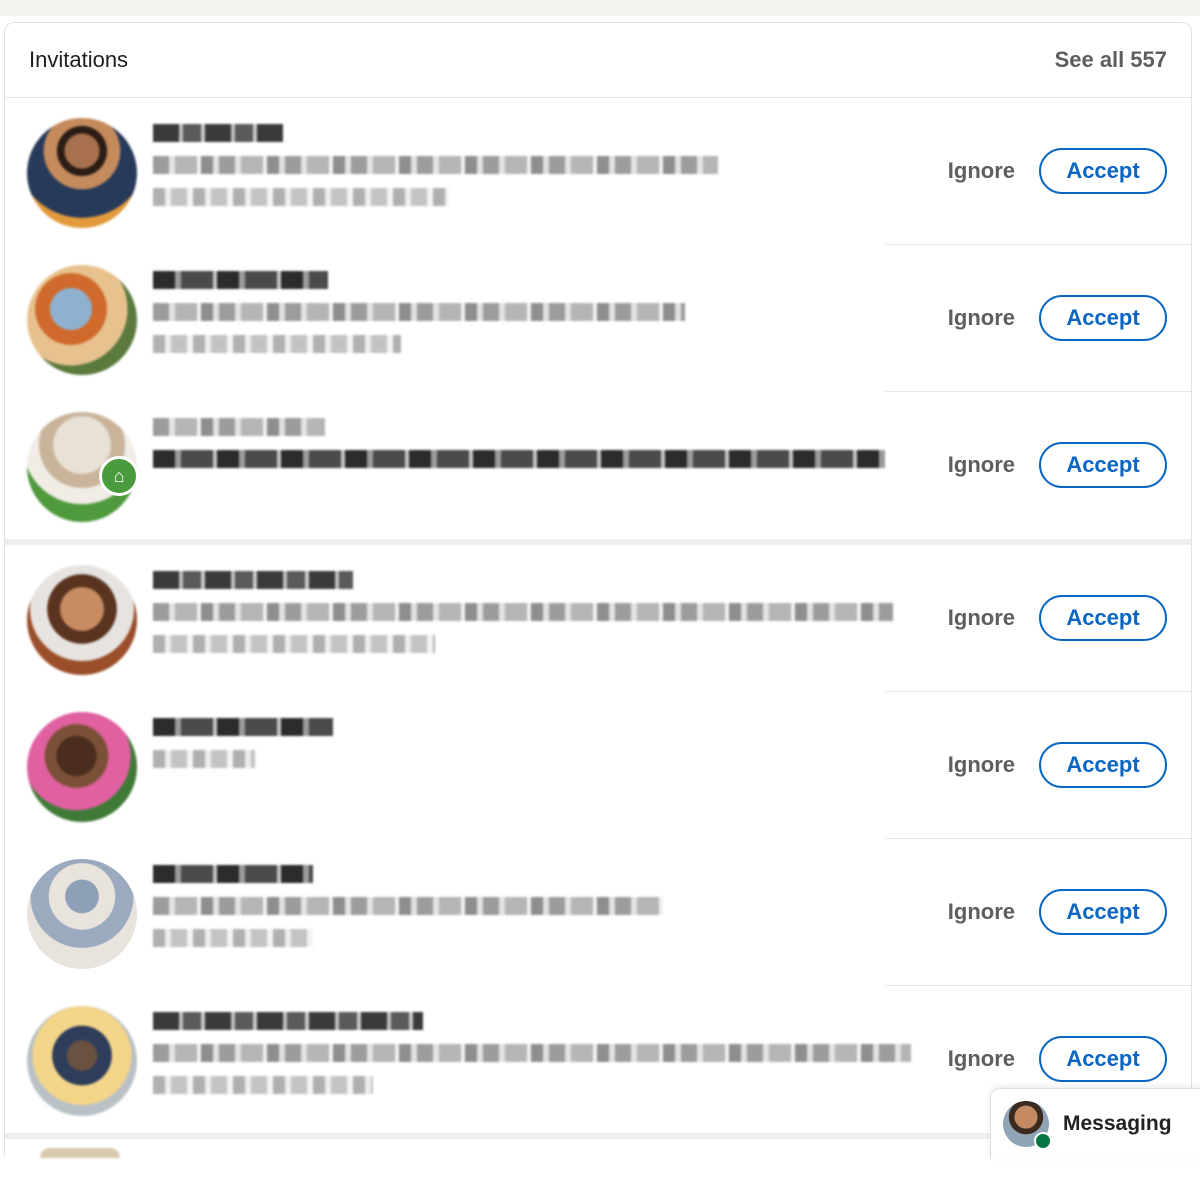  Describe the element at coordinates (79, 59) in the screenshot. I see `invitations-title: Invitations` at that location.